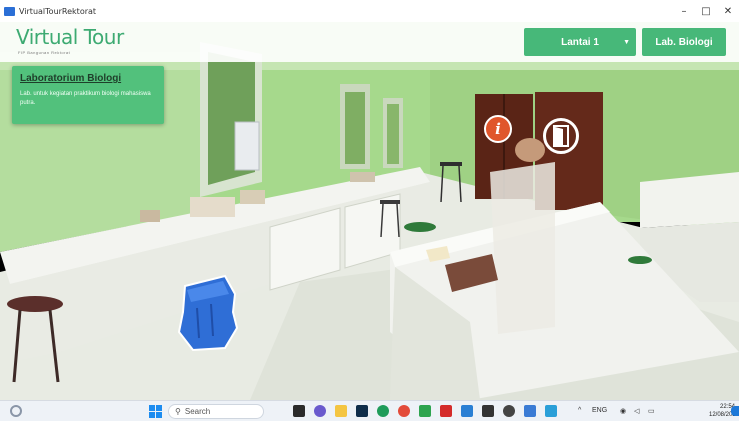 The image size is (739, 421). What do you see at coordinates (299, 411) in the screenshot?
I see `taskview-icon` at bounding box center [299, 411].